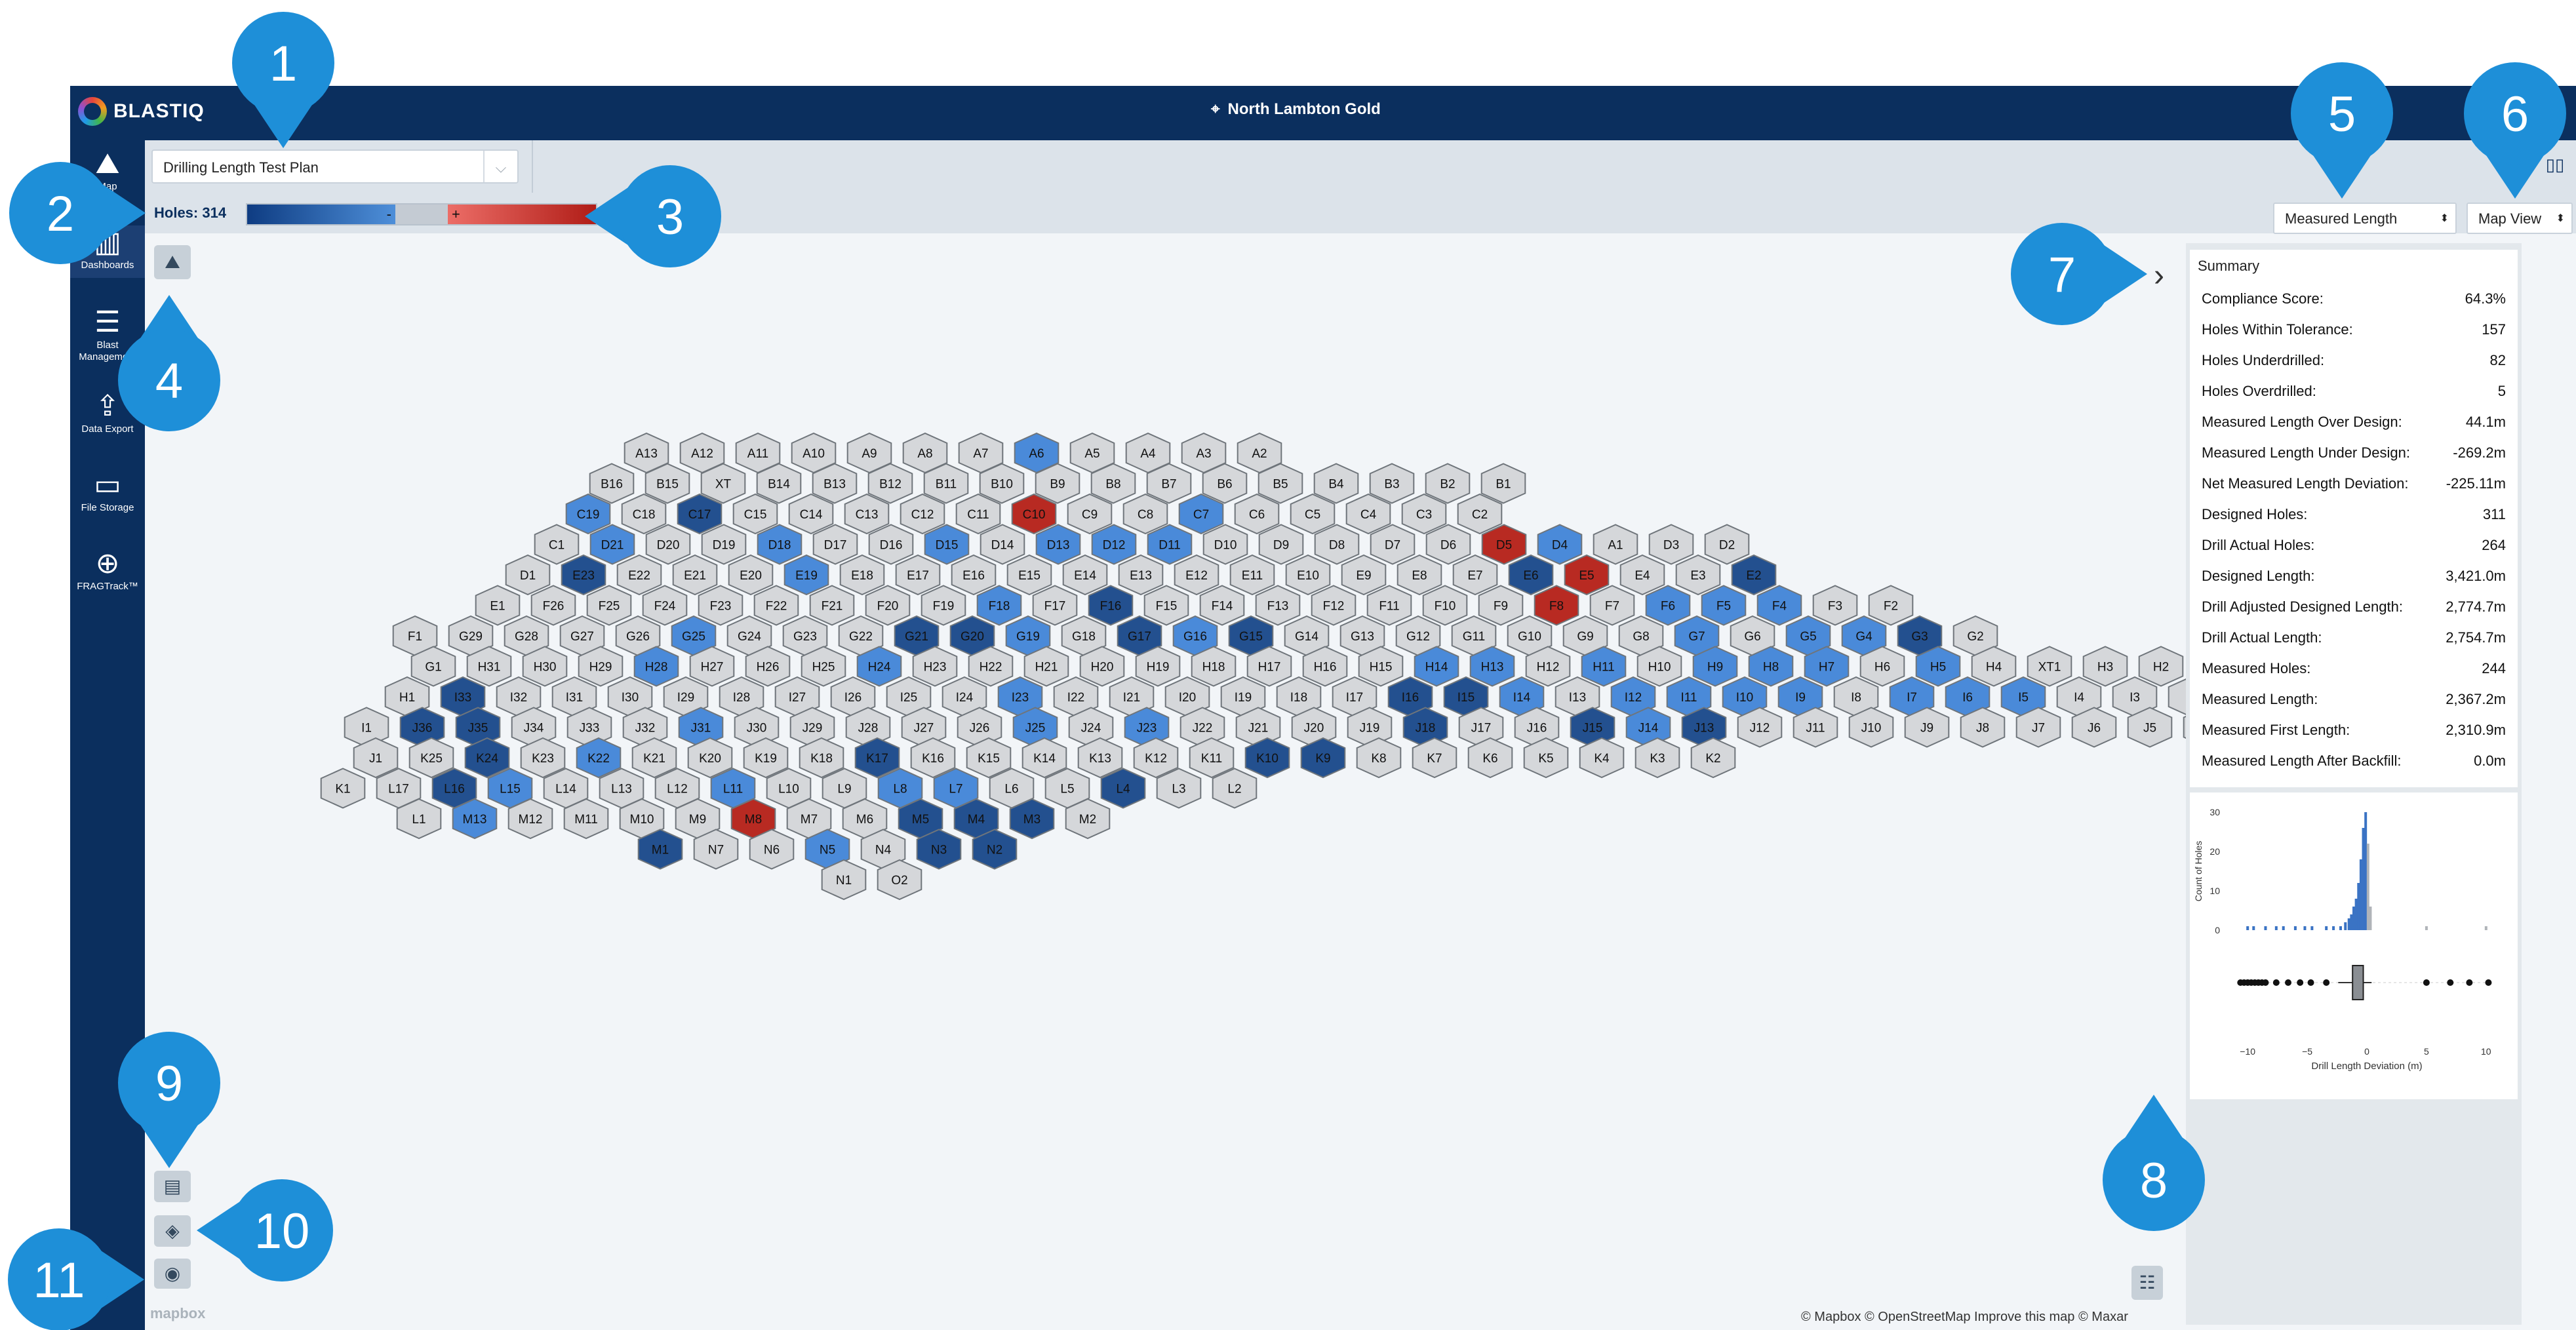  What do you see at coordinates (755, 514) in the screenshot?
I see `blast-hole: C15` at bounding box center [755, 514].